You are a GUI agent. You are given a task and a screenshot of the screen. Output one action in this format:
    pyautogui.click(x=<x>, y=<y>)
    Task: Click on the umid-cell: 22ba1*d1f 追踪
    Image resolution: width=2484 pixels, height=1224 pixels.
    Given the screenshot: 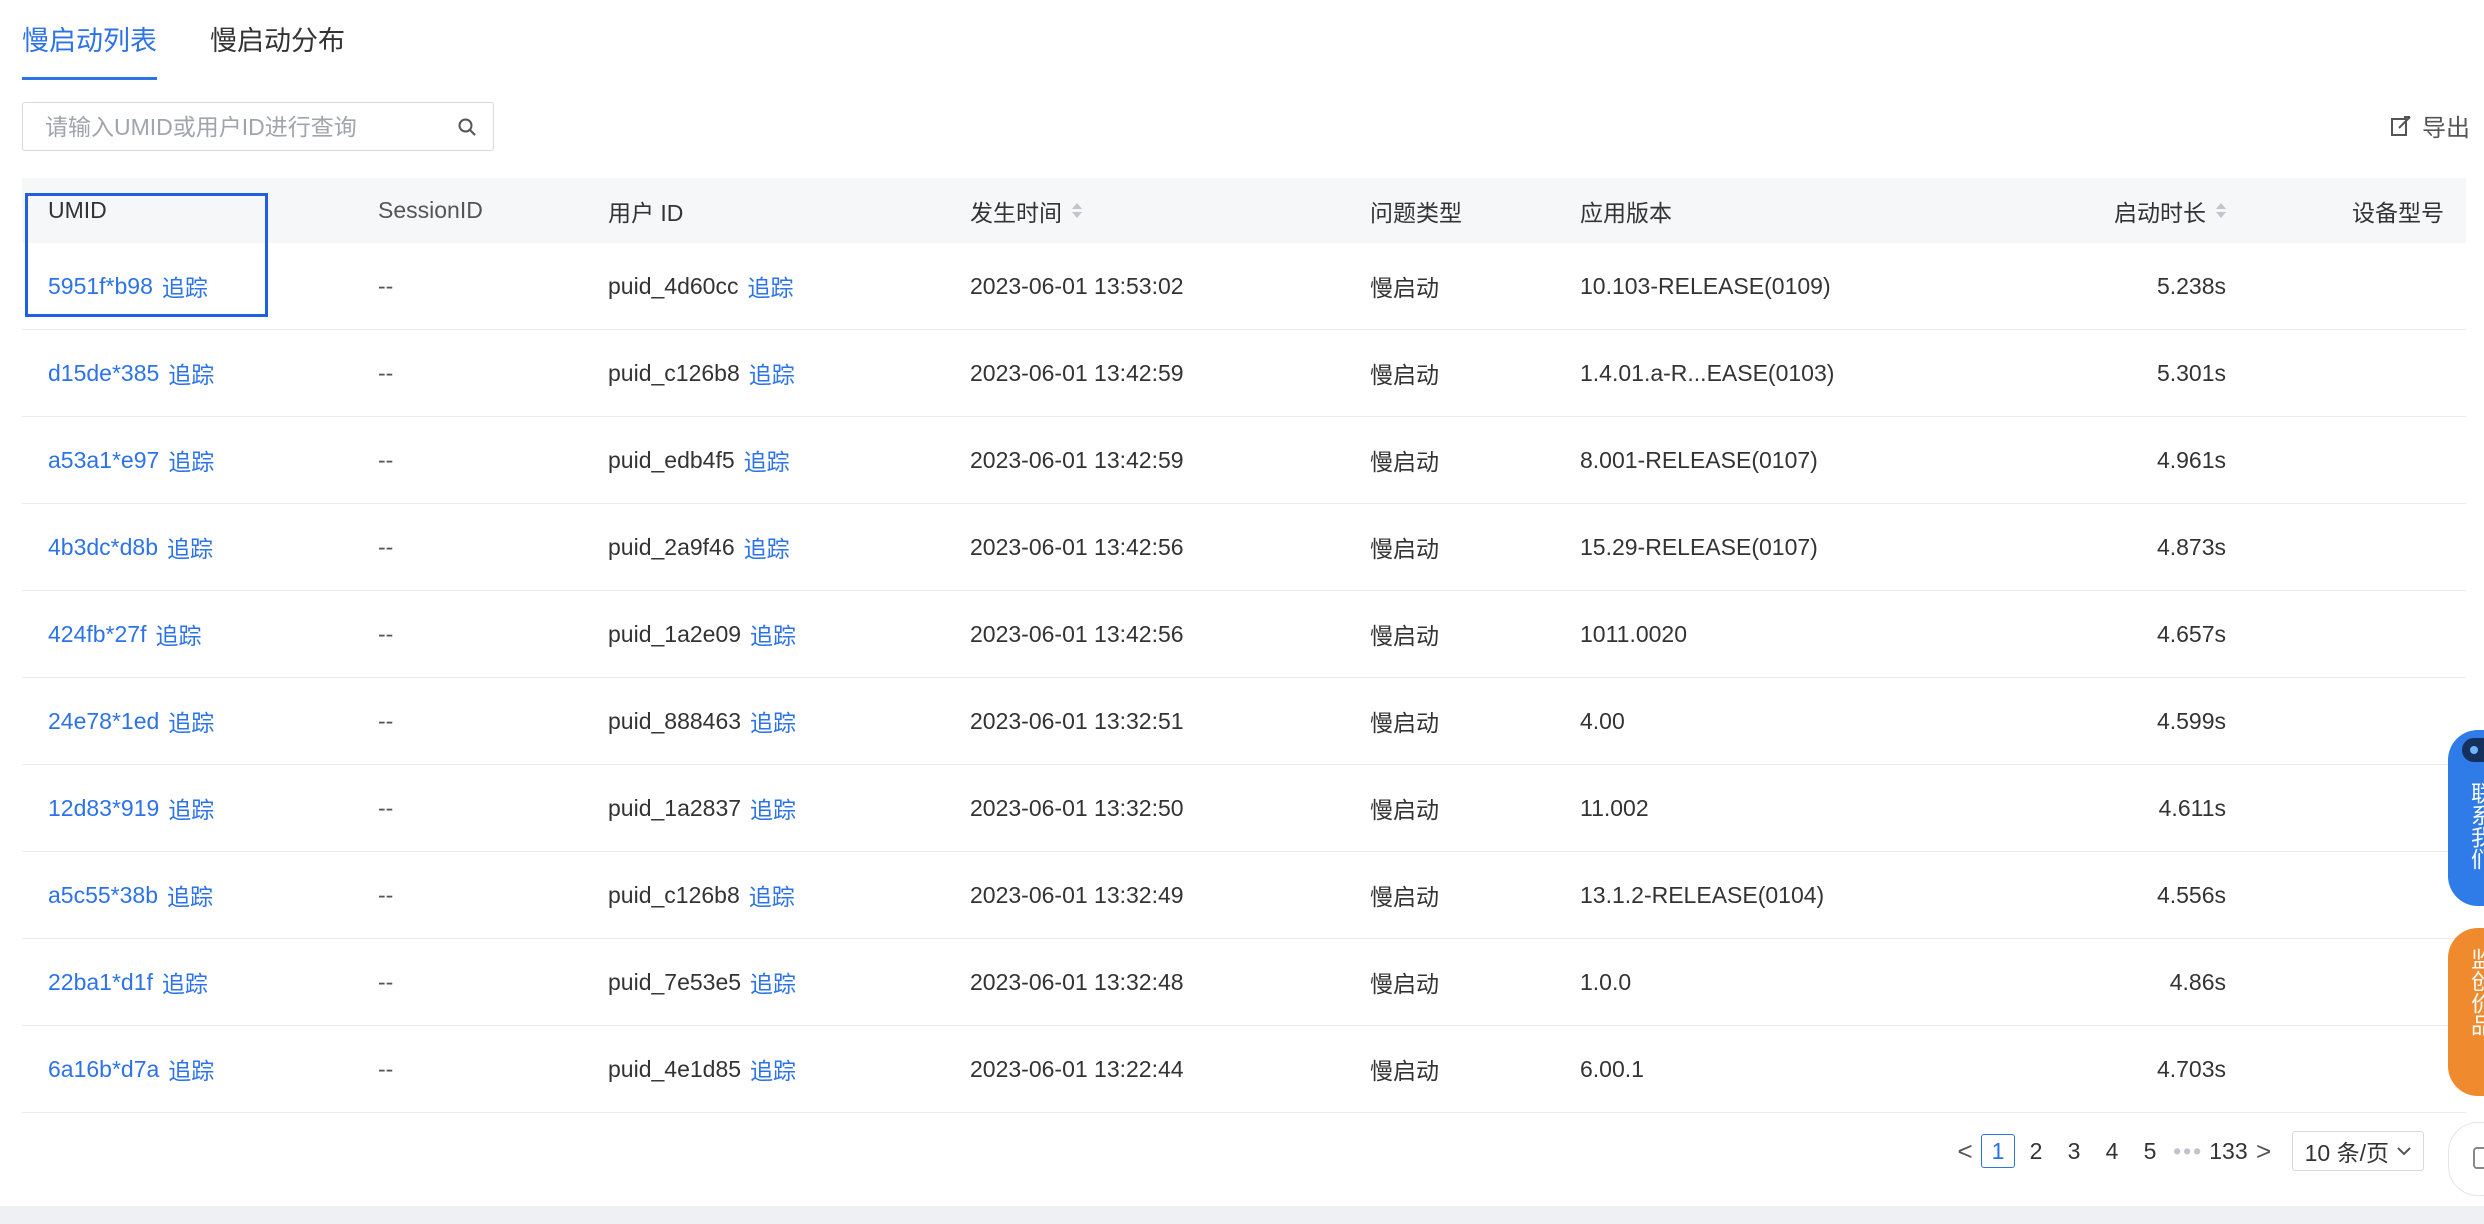 What is the action you would take?
    pyautogui.click(x=128, y=982)
    